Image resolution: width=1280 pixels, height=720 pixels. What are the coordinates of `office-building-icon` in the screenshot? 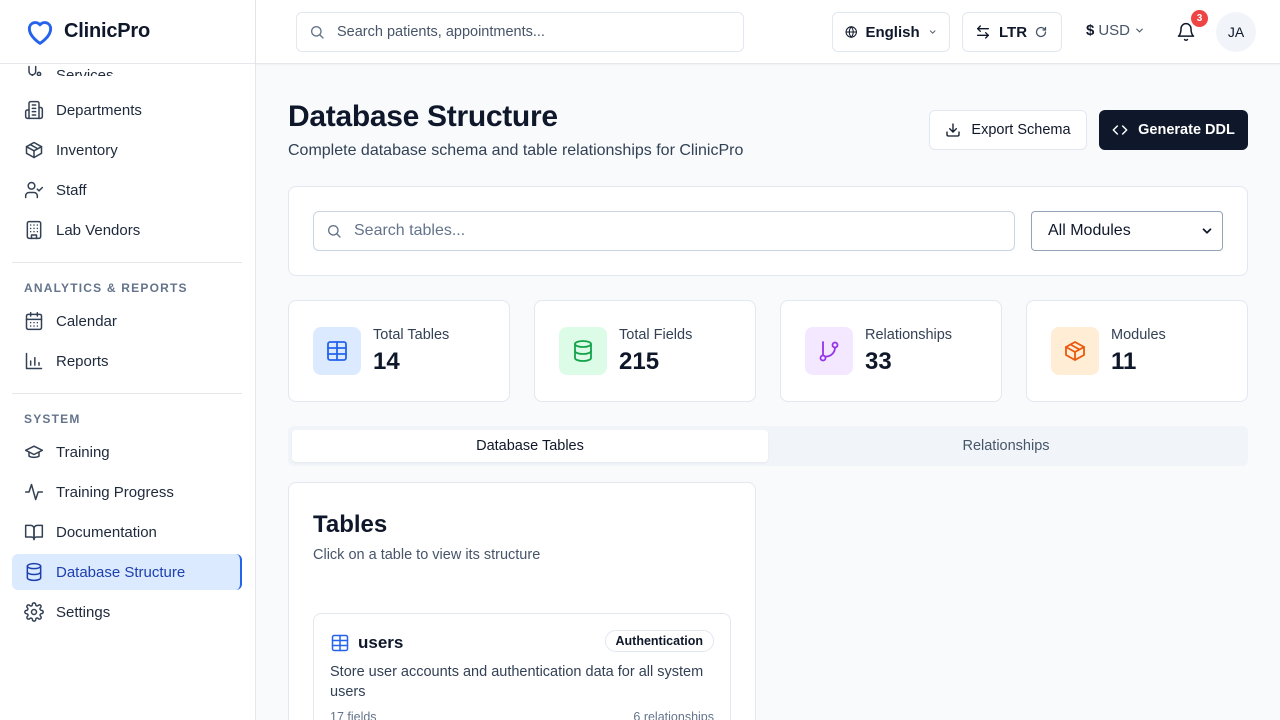 It's located at (34, 230).